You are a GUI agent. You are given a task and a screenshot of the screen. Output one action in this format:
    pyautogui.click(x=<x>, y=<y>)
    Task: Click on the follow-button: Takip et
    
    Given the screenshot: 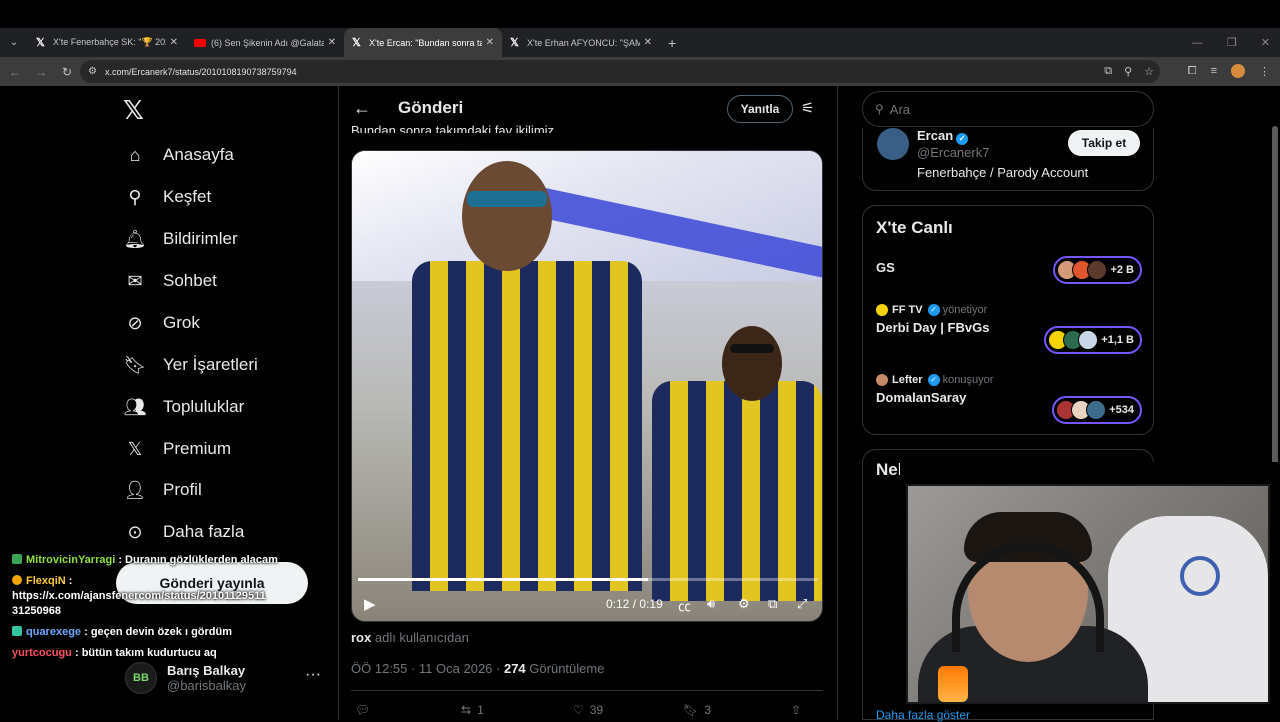 What is the action you would take?
    pyautogui.click(x=1104, y=143)
    